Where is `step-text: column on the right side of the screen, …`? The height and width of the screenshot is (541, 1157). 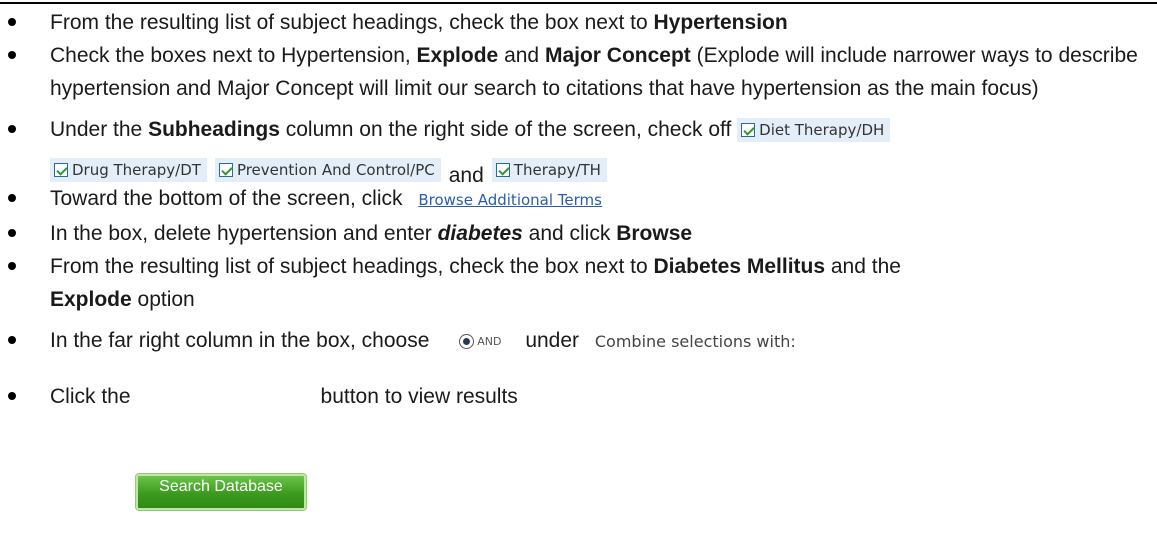 step-text: column on the right side of the screen, … is located at coordinates (505, 129).